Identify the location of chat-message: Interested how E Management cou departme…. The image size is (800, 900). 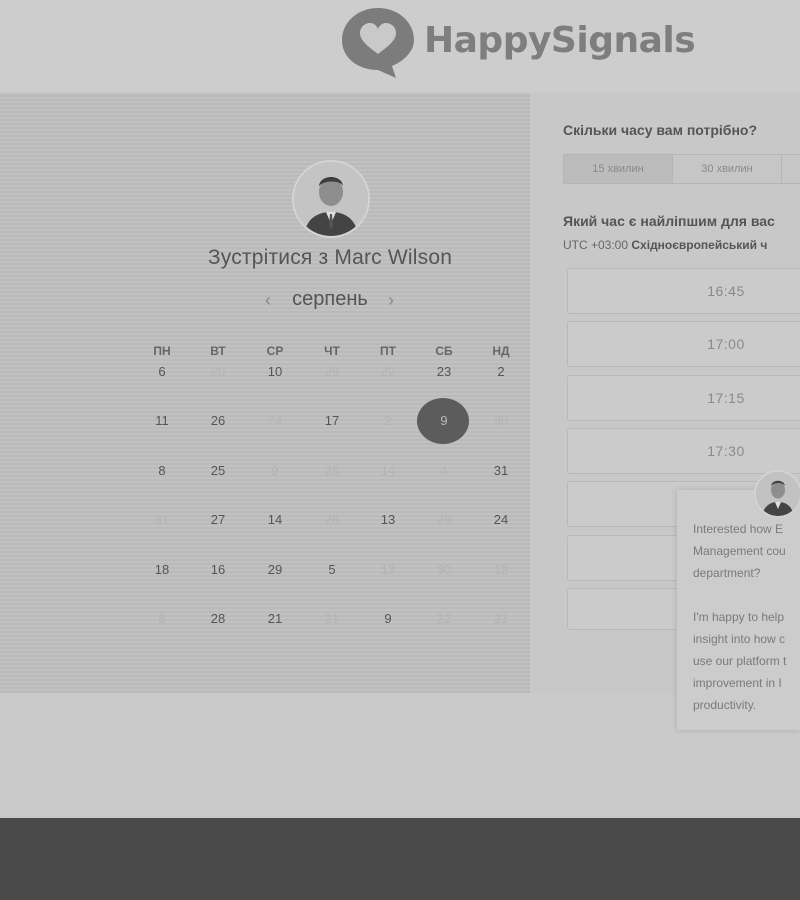
(746, 617).